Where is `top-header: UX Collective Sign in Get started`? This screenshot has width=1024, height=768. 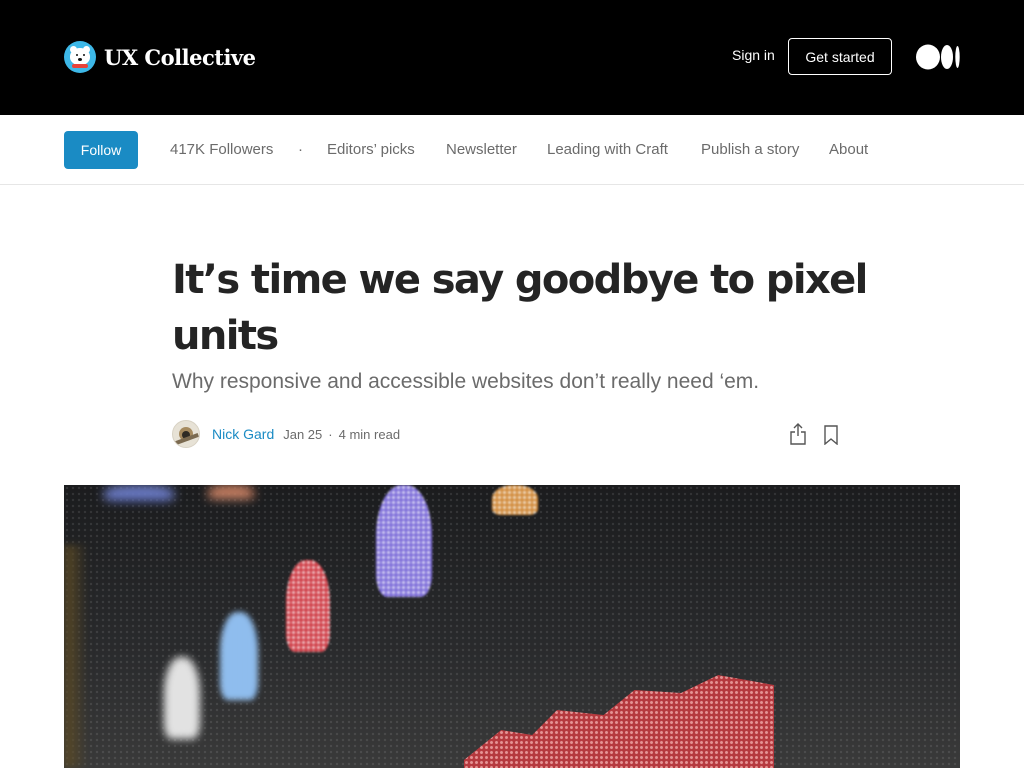 top-header: UX Collective Sign in Get started is located at coordinates (512, 57).